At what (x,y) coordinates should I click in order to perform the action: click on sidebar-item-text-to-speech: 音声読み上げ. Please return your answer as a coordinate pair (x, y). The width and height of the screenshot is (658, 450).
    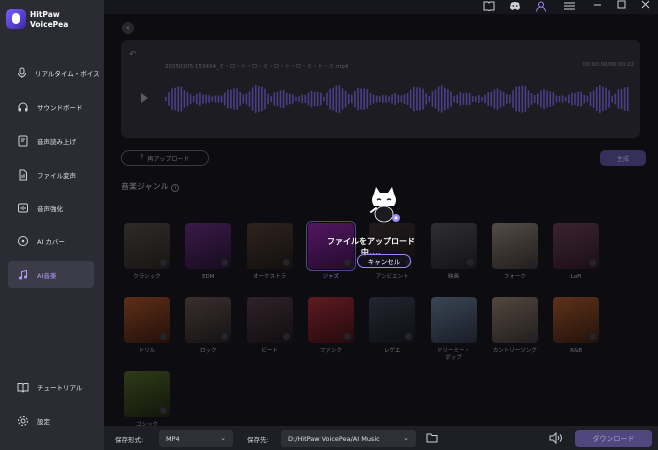
    Looking at the image, I should click on (51, 140).